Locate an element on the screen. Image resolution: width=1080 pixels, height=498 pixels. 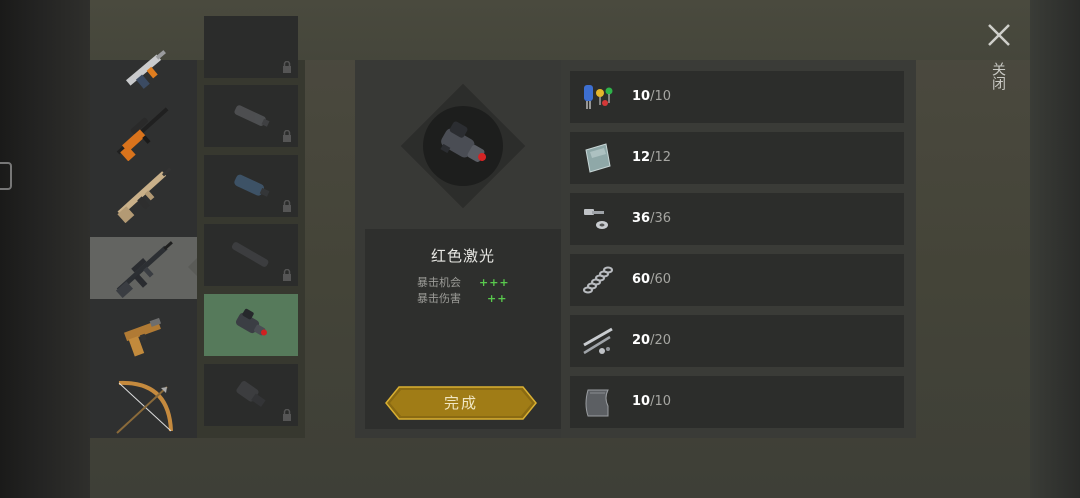
bow-icon is located at coordinates (144, 407).